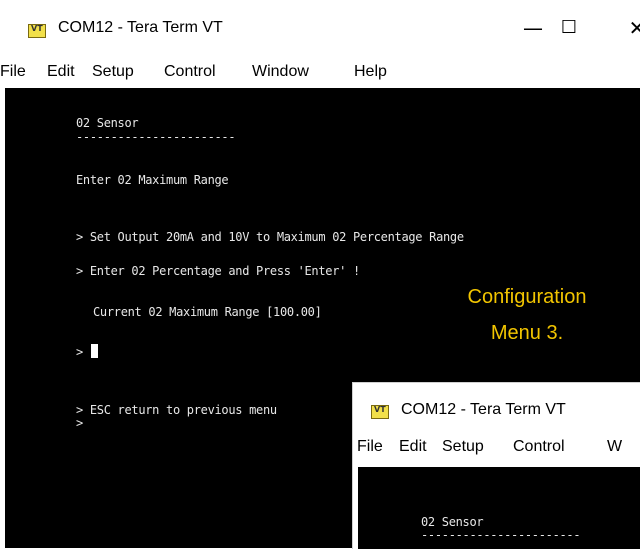  I want to click on terminal-line: Current 02 Maximum Range [100.00], so click(207, 312).